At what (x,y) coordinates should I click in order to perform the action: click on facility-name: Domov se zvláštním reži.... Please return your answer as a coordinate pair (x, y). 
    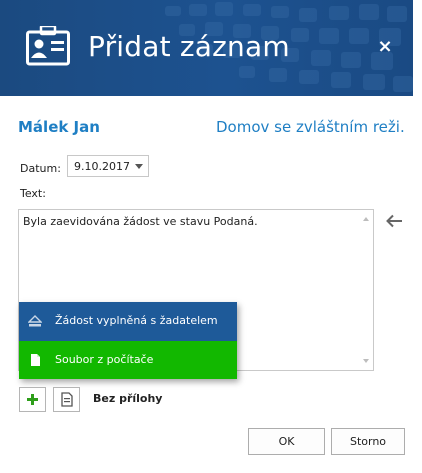
    Looking at the image, I should click on (311, 127).